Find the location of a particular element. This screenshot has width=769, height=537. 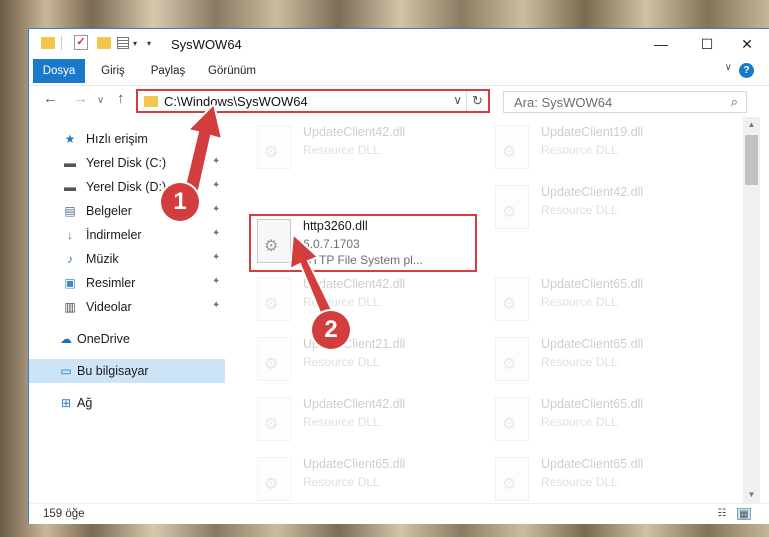

forward-button: → is located at coordinates (80, 98).